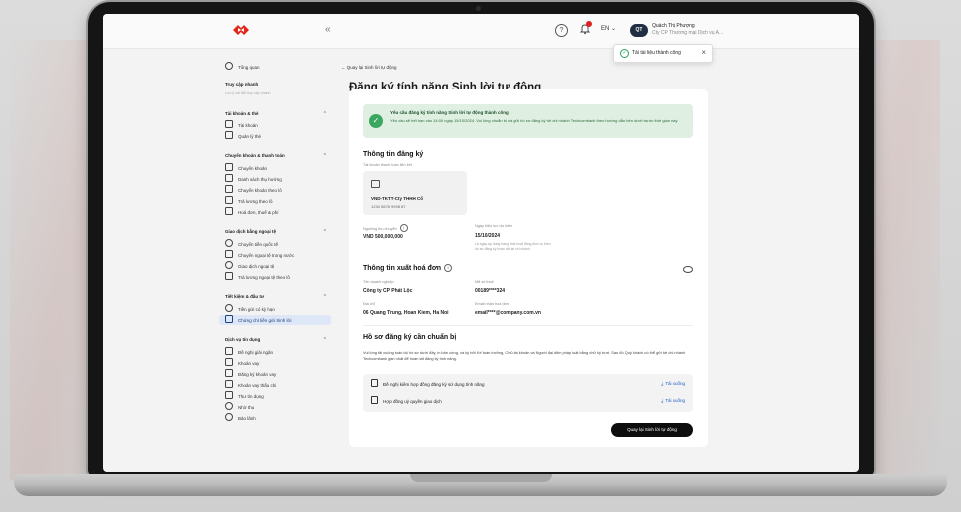 The width and height of the screenshot is (961, 512). I want to click on sidebar-item-label: Nhờ thu, so click(246, 407).